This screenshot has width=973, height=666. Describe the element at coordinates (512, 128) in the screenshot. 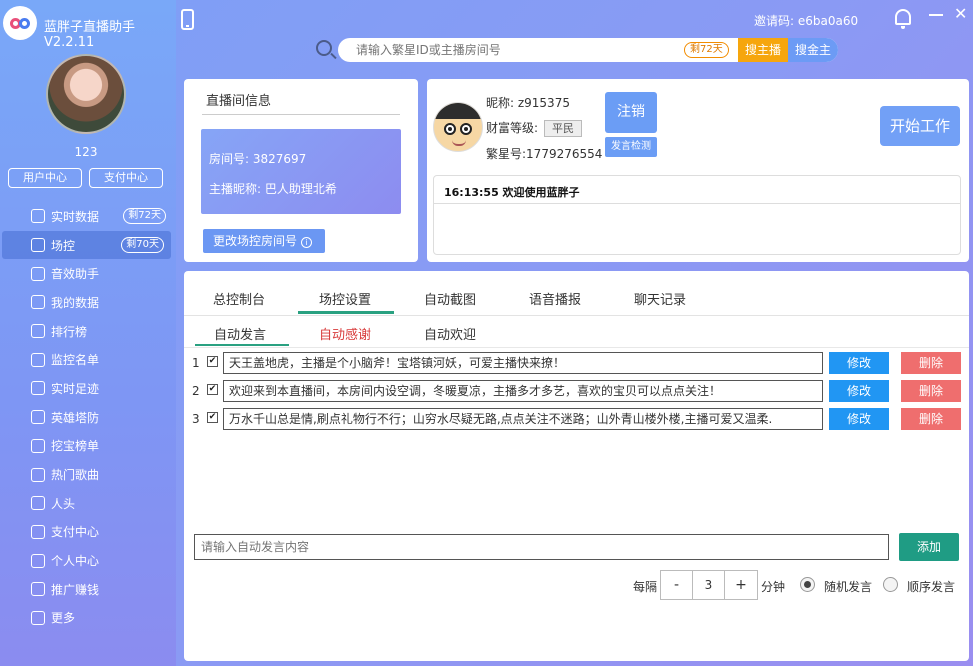

I see `wealth-label: 财富等级:` at that location.